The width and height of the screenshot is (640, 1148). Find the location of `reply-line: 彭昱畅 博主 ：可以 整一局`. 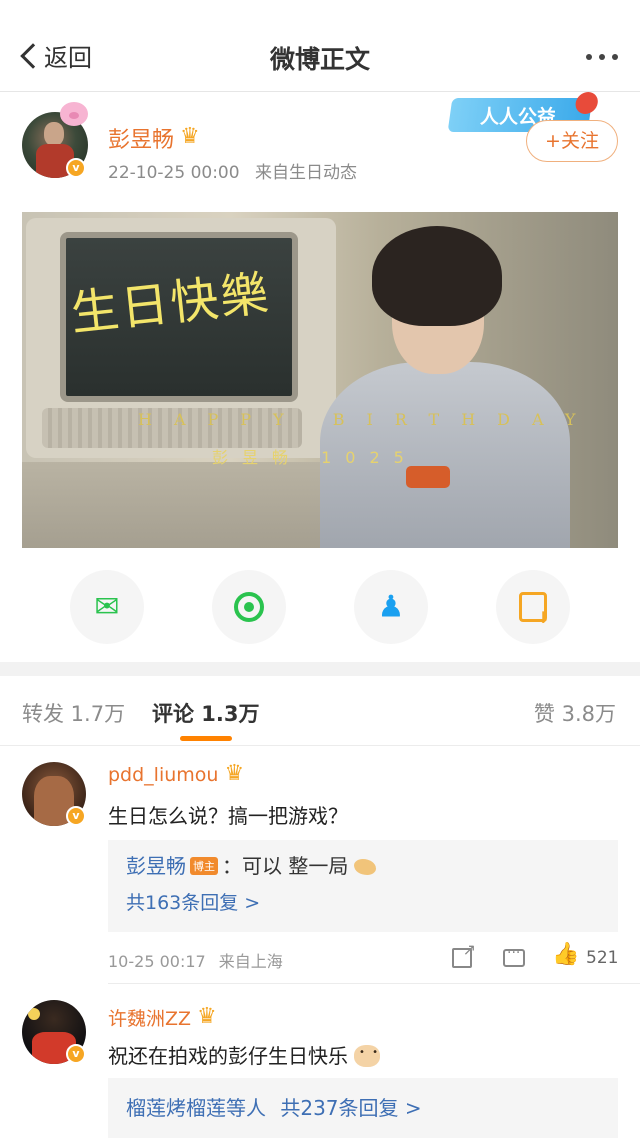

reply-line: 彭昱畅 博主 ：可以 整一局 is located at coordinates (251, 864).